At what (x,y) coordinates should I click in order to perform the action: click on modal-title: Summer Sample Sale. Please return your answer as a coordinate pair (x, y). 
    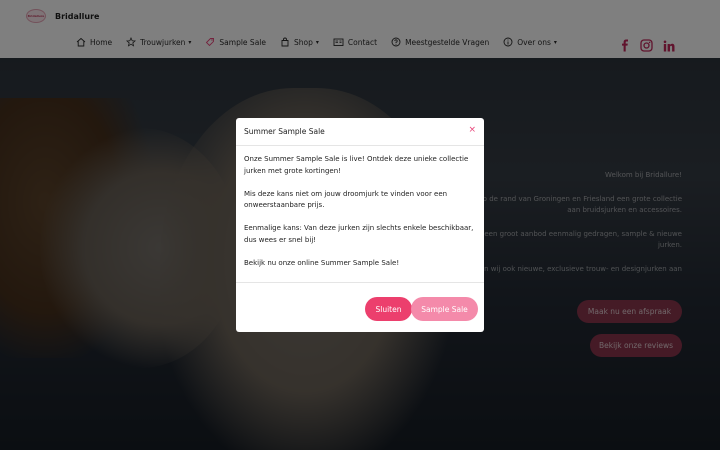
    Looking at the image, I should click on (284, 131).